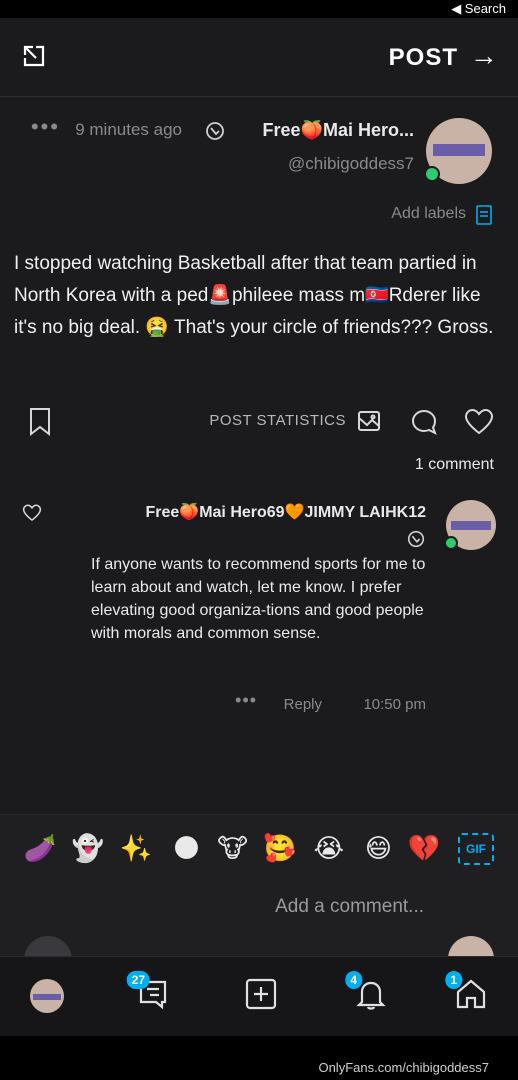  I want to click on emoji-eggplant: 🍆, so click(40, 848).